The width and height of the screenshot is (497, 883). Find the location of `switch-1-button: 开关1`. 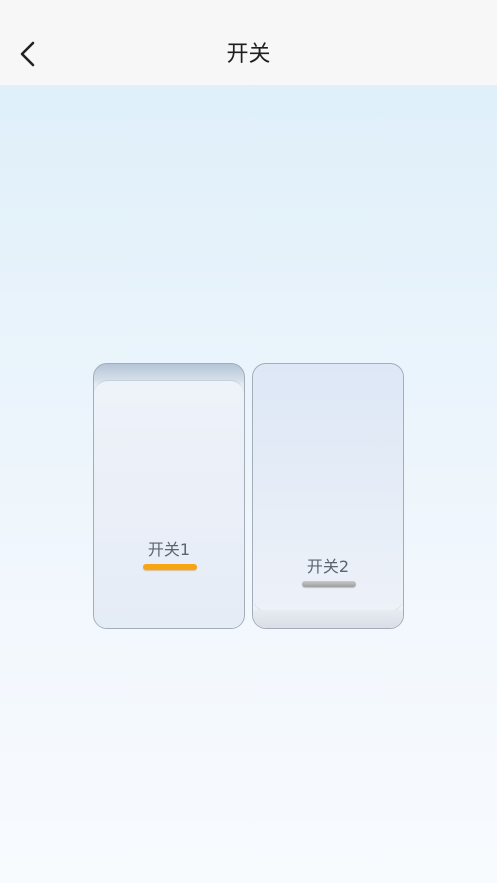

switch-1-button: 开关1 is located at coordinates (169, 496).